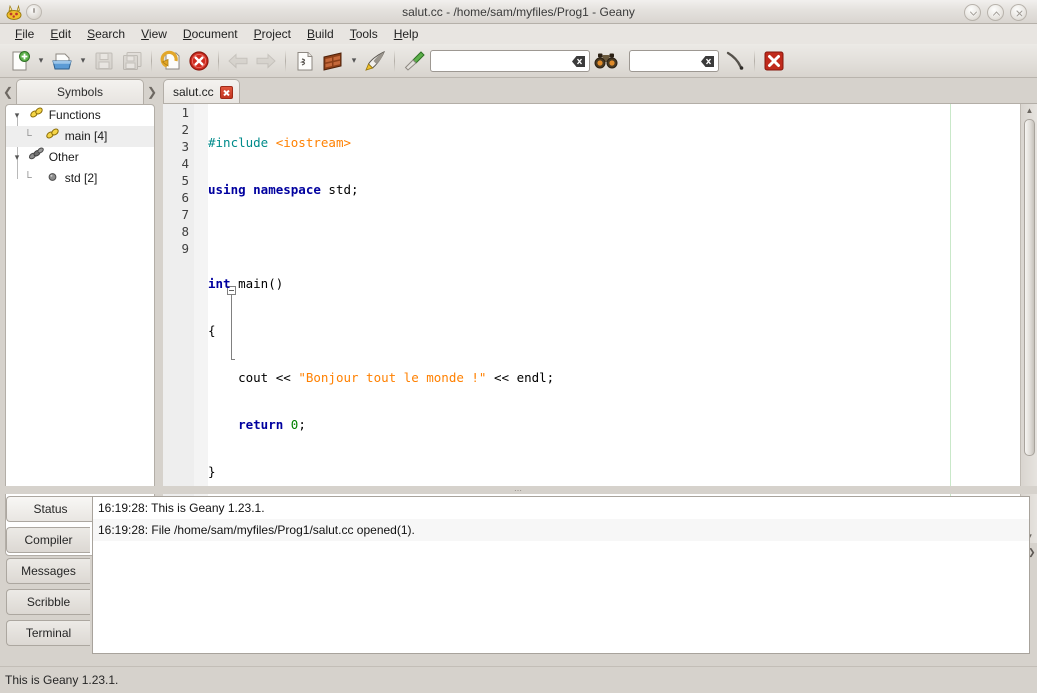 This screenshot has height=693, width=1037. I want to click on code-token-text: ;, so click(302, 424).